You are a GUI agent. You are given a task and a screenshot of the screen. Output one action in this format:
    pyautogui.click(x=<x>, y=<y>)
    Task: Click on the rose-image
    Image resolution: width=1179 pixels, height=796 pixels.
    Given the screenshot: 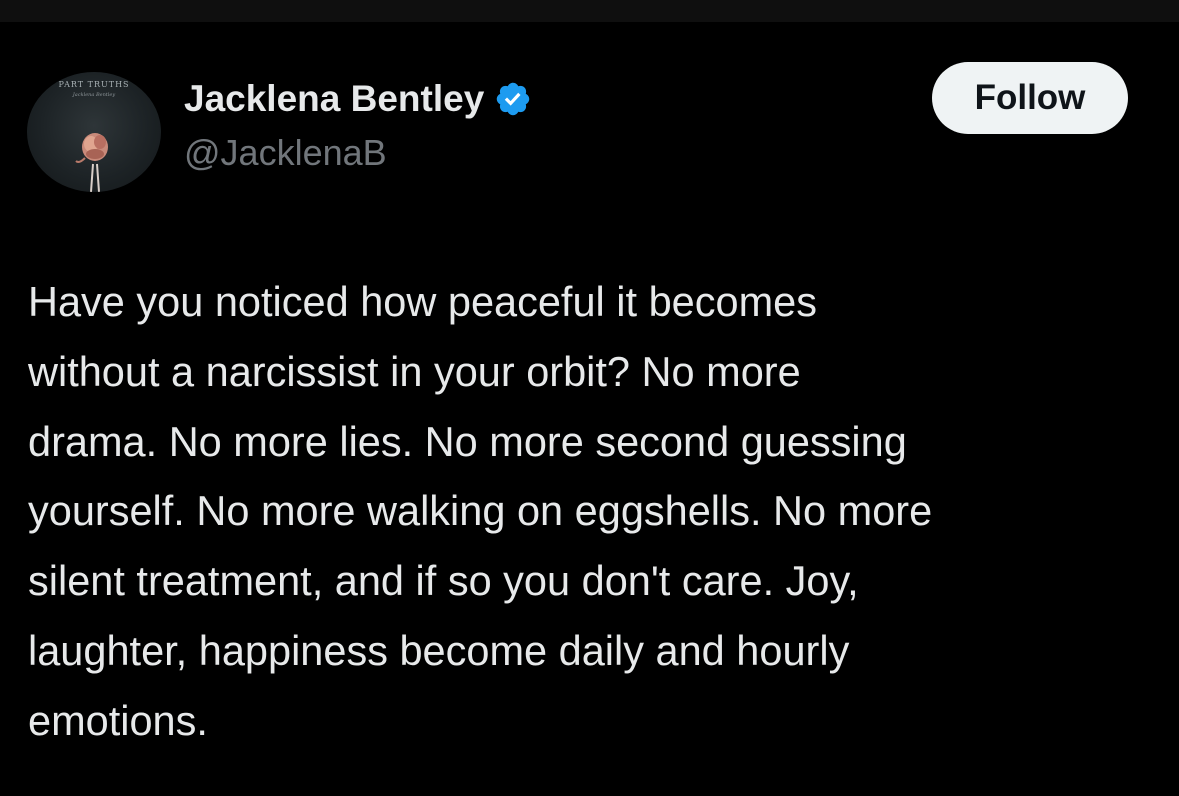 What is the action you would take?
    pyautogui.click(x=91, y=162)
    